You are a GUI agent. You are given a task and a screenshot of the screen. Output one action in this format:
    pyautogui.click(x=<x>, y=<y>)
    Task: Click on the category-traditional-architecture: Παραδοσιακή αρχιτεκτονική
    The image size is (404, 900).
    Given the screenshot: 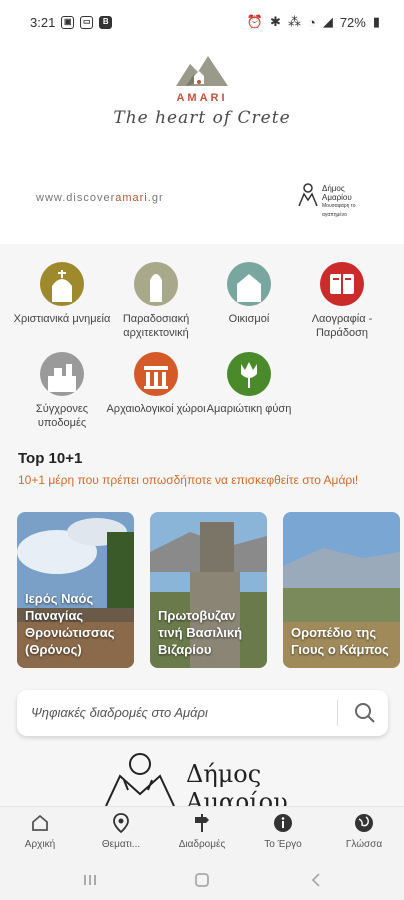 What is the action you would take?
    pyautogui.click(x=156, y=301)
    